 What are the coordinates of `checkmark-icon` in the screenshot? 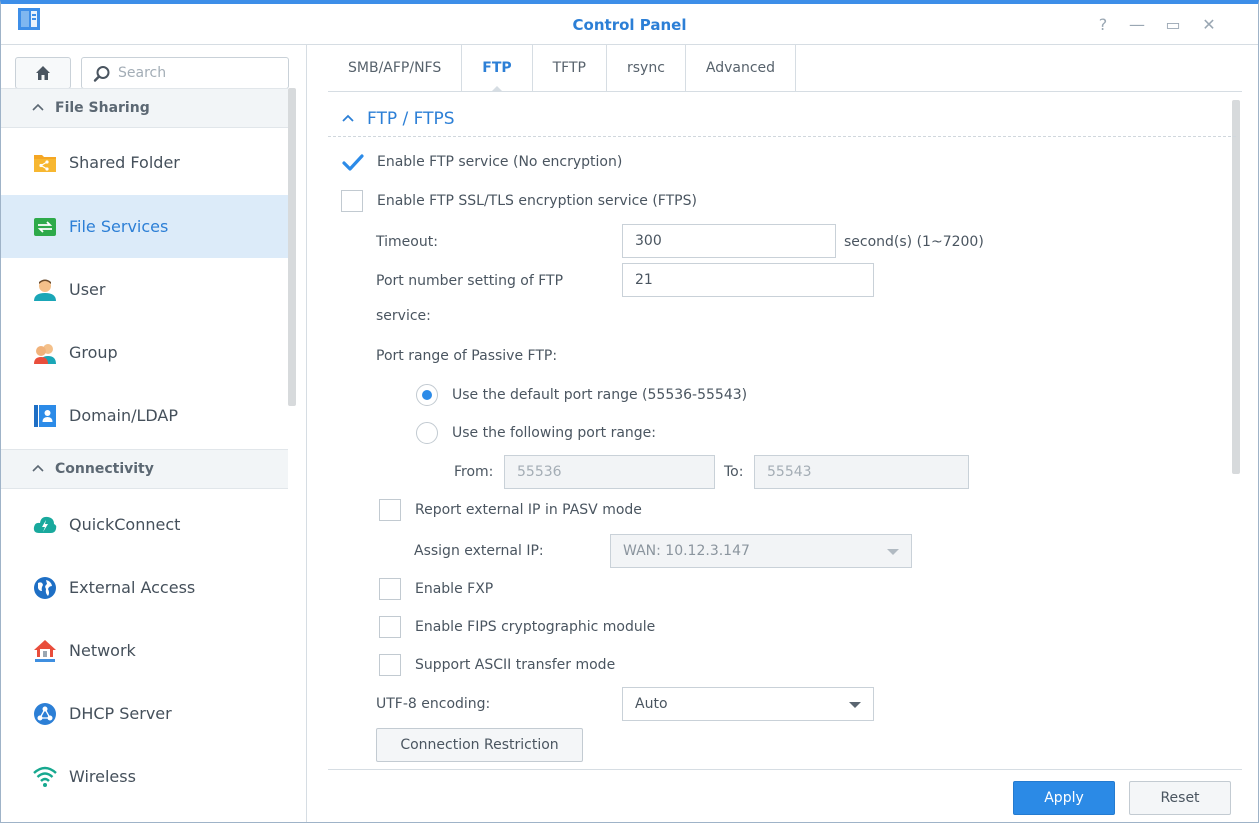 It's located at (353, 162).